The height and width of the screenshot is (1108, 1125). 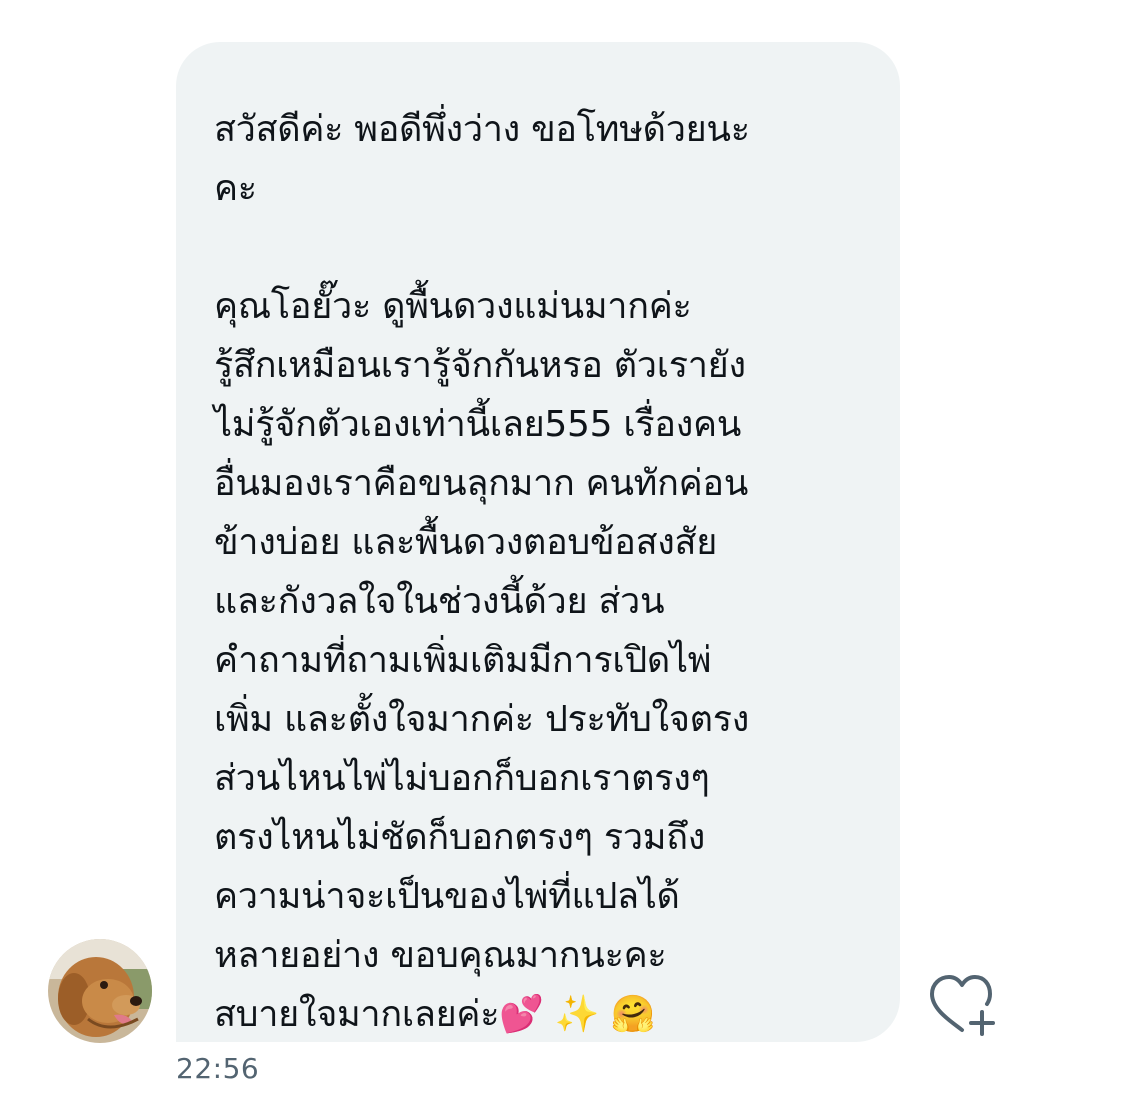 I want to click on react-button, so click(x=962, y=1004).